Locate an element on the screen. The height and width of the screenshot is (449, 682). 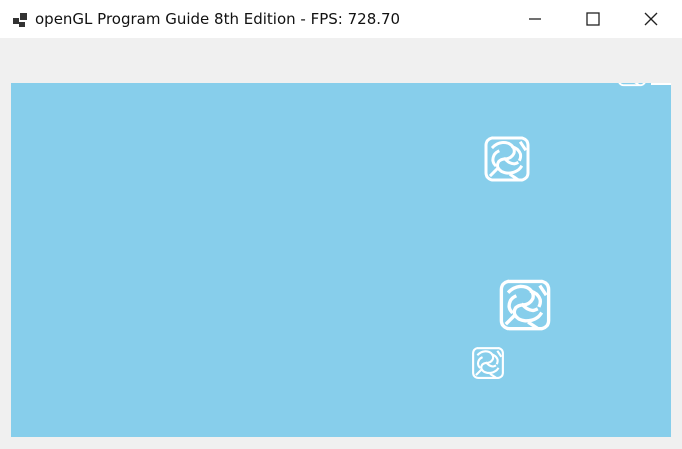
close-button is located at coordinates (651, 19).